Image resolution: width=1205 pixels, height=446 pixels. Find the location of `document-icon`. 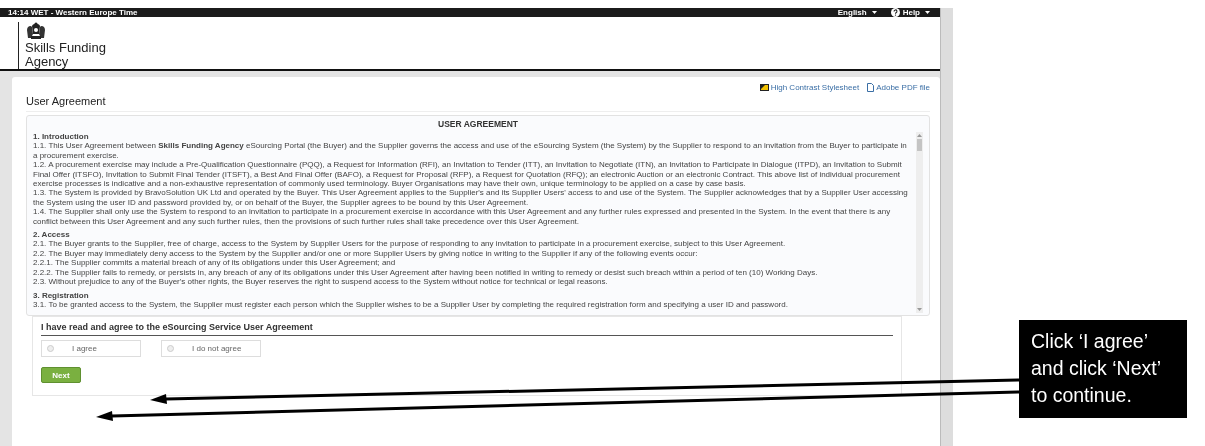

document-icon is located at coordinates (871, 87).